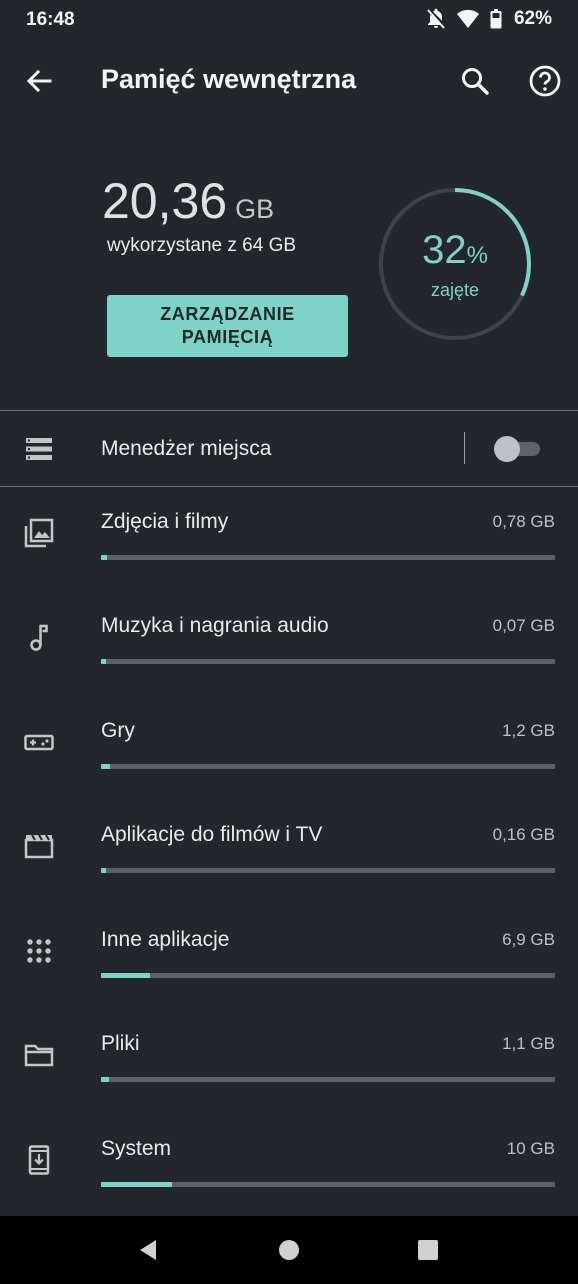 The image size is (578, 1284). Describe the element at coordinates (477, 255) in the screenshot. I see `usage-percent-symbol: %` at that location.